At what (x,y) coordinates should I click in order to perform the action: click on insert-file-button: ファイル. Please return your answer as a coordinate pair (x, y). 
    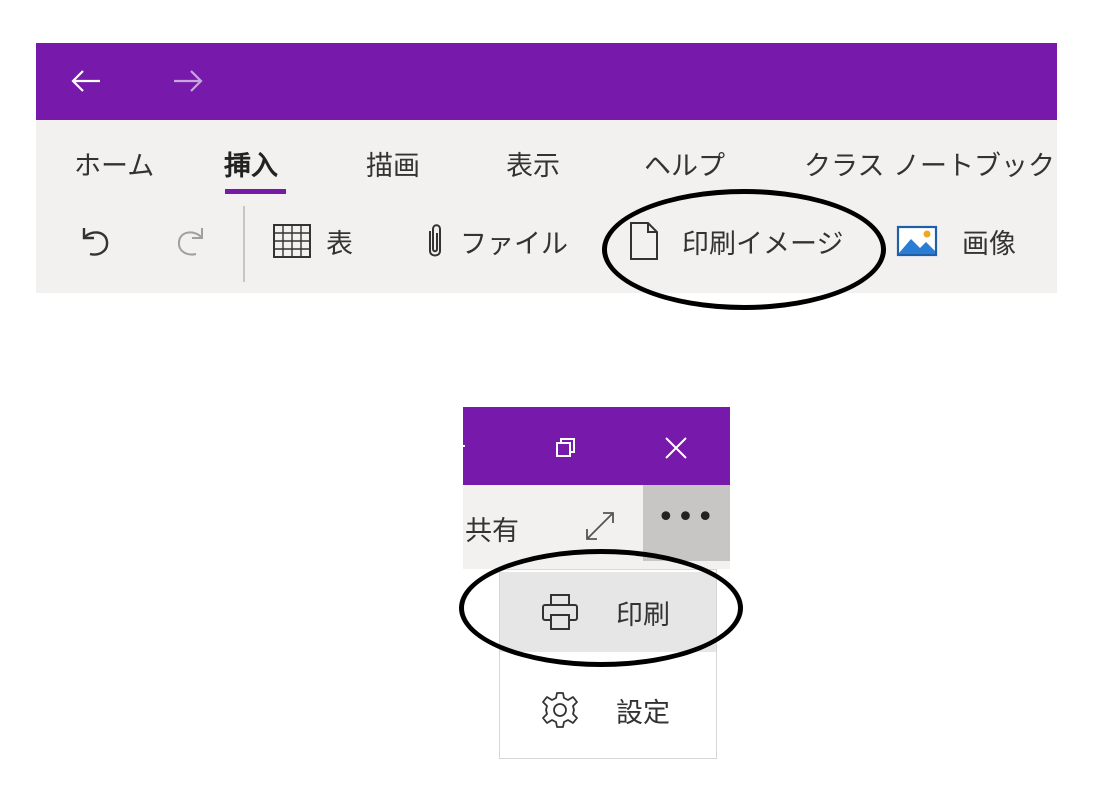
    Looking at the image, I should click on (496, 241).